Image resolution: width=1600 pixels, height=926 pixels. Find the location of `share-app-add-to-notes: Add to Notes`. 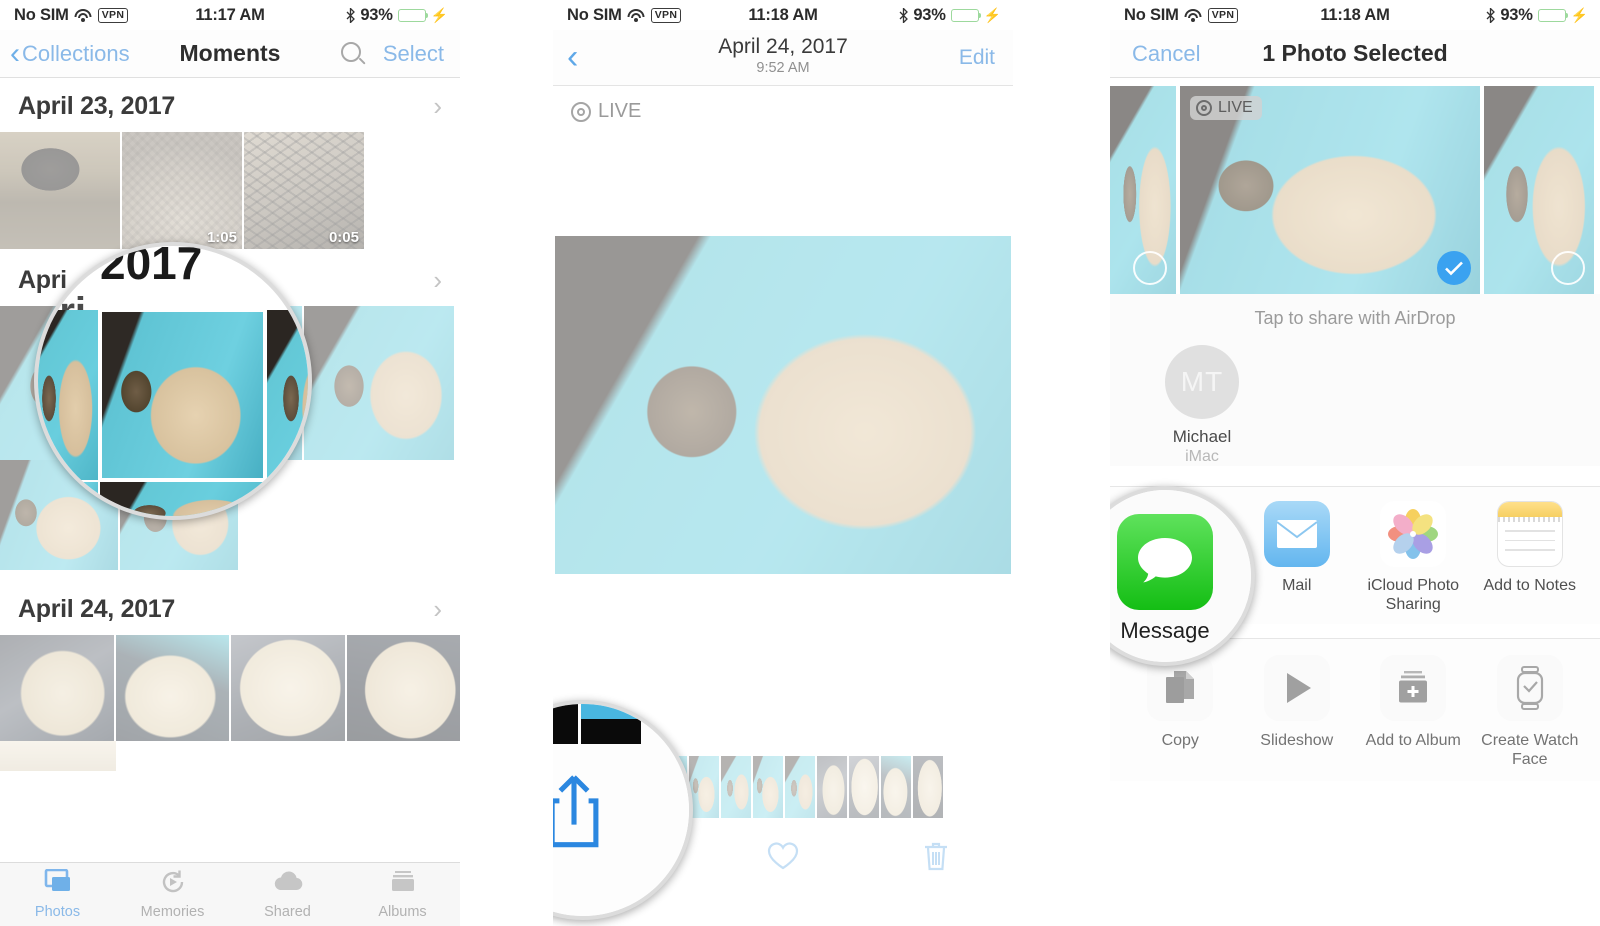

share-app-add-to-notes: Add to Notes is located at coordinates (1530, 557).